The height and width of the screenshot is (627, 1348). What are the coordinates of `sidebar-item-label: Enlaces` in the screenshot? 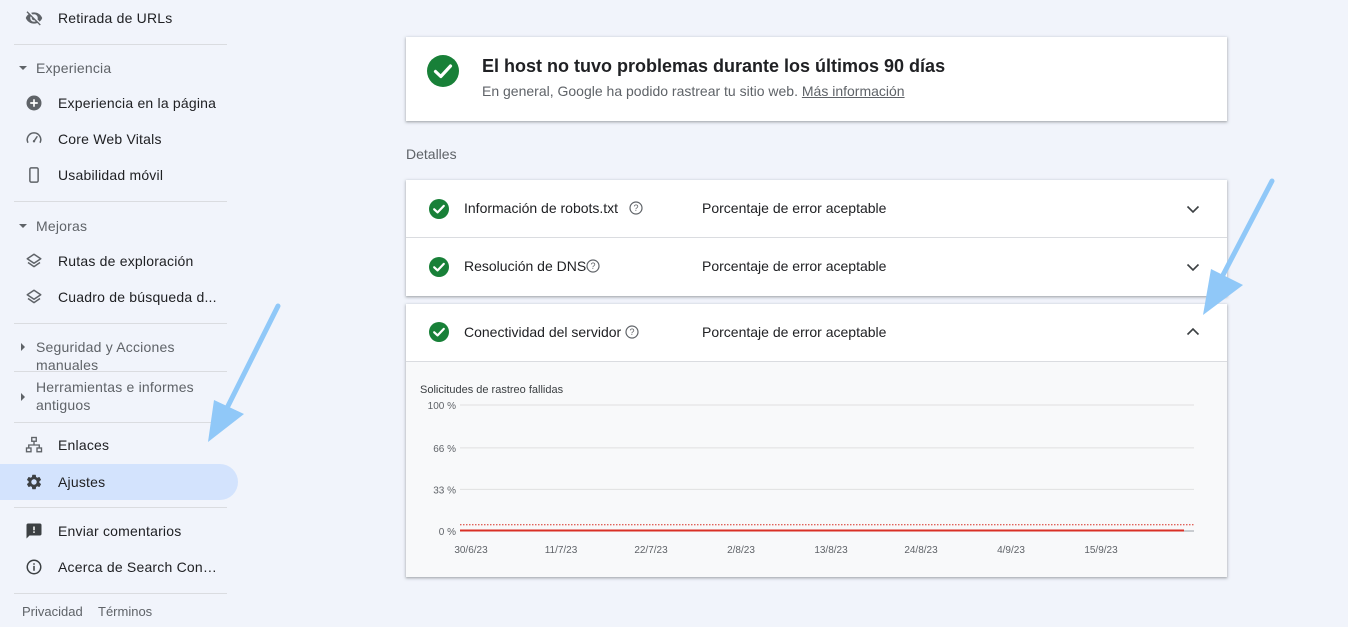 It's located at (84, 445).